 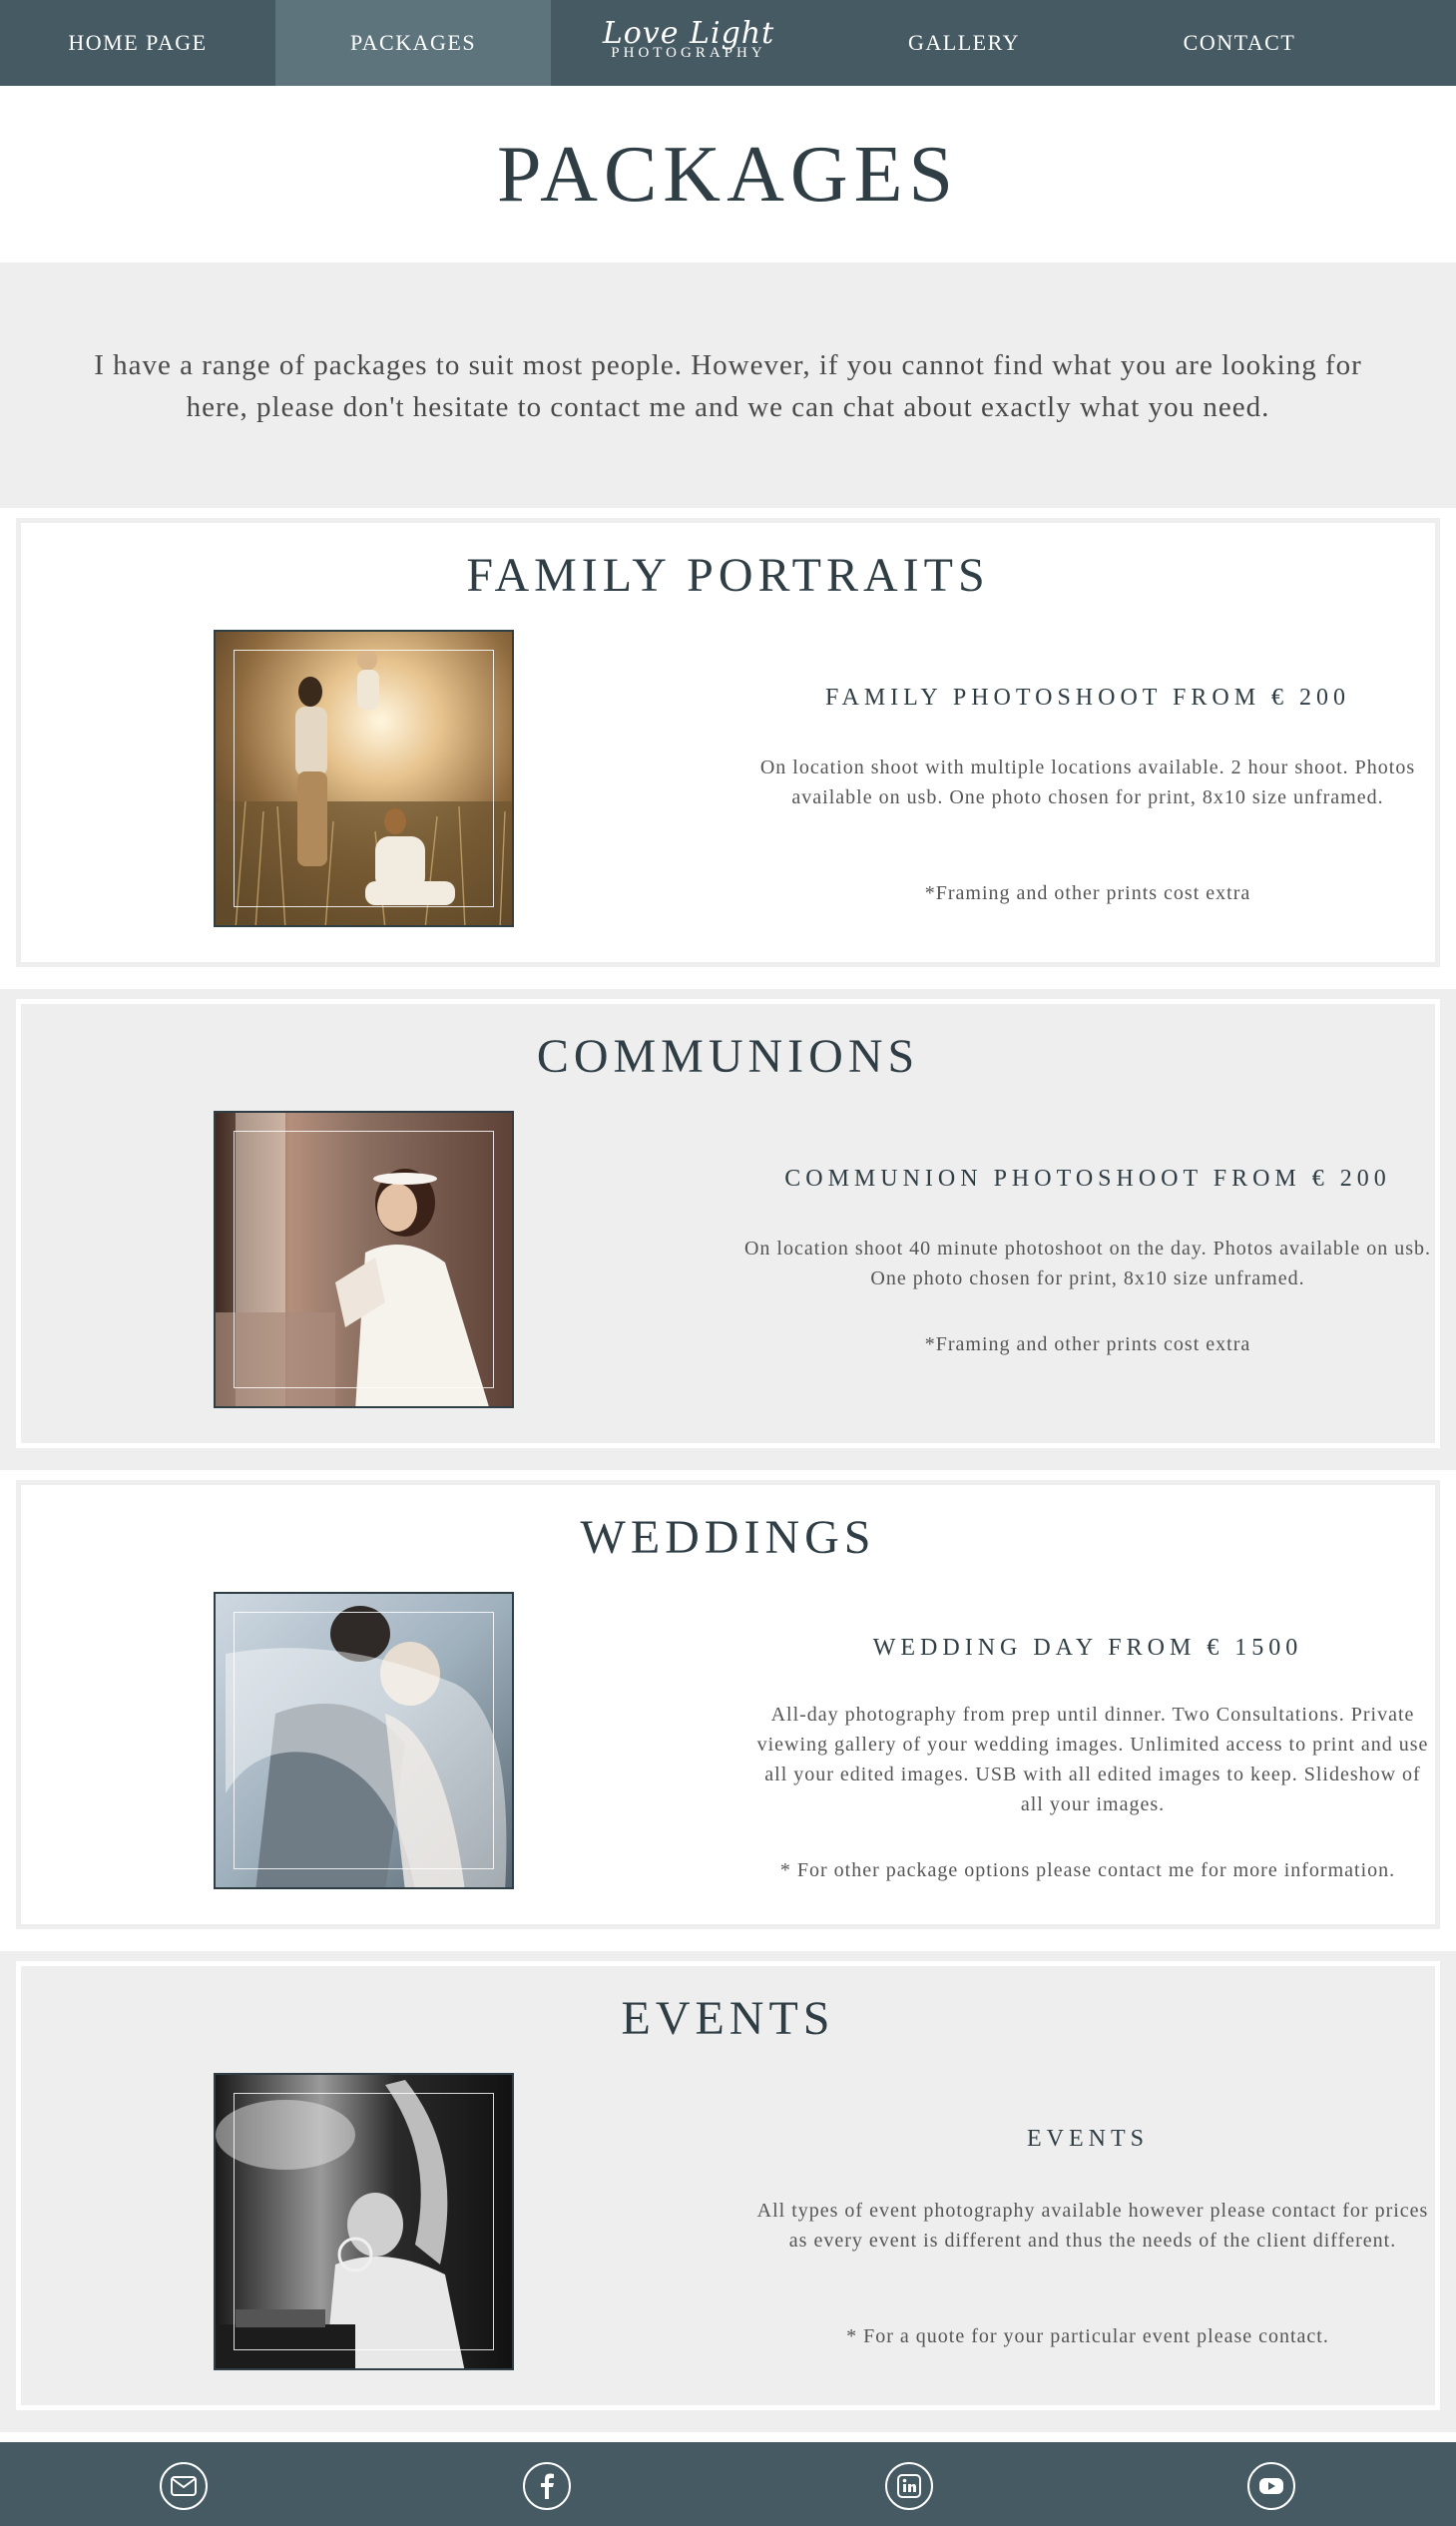 What do you see at coordinates (728, 1056) in the screenshot?
I see `section-title: COMMUNIONS` at bounding box center [728, 1056].